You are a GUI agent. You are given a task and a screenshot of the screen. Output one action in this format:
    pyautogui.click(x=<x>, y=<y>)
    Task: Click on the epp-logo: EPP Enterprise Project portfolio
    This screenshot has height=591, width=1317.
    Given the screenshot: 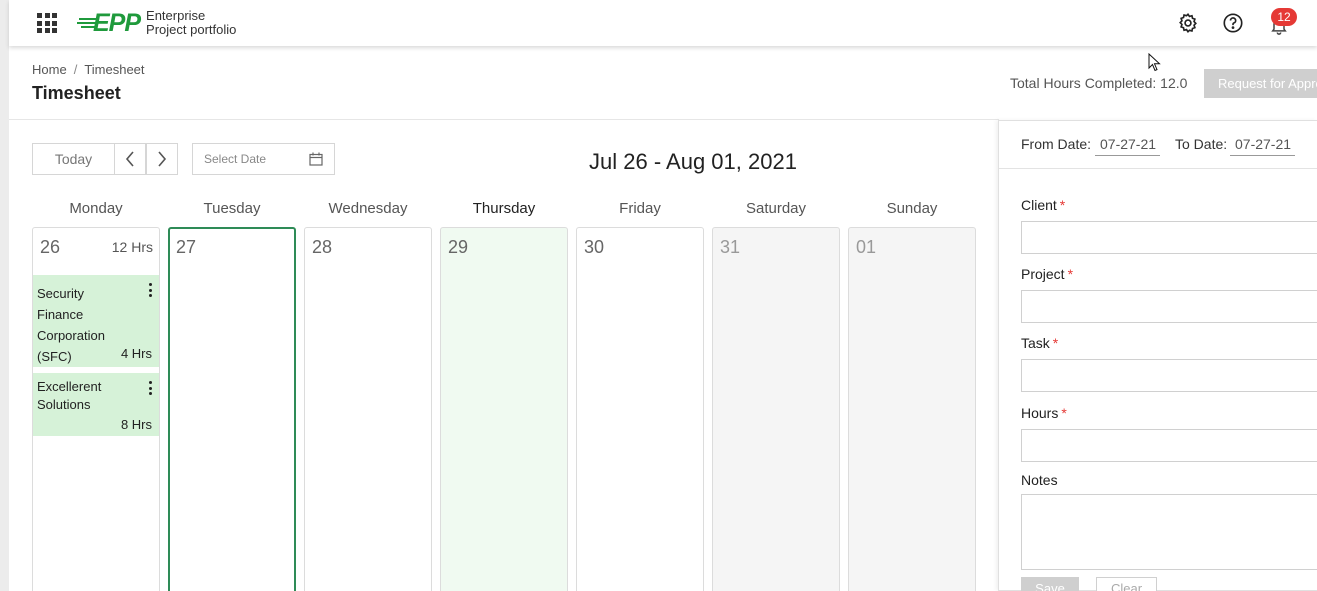 What is the action you would take?
    pyautogui.click(x=156, y=23)
    